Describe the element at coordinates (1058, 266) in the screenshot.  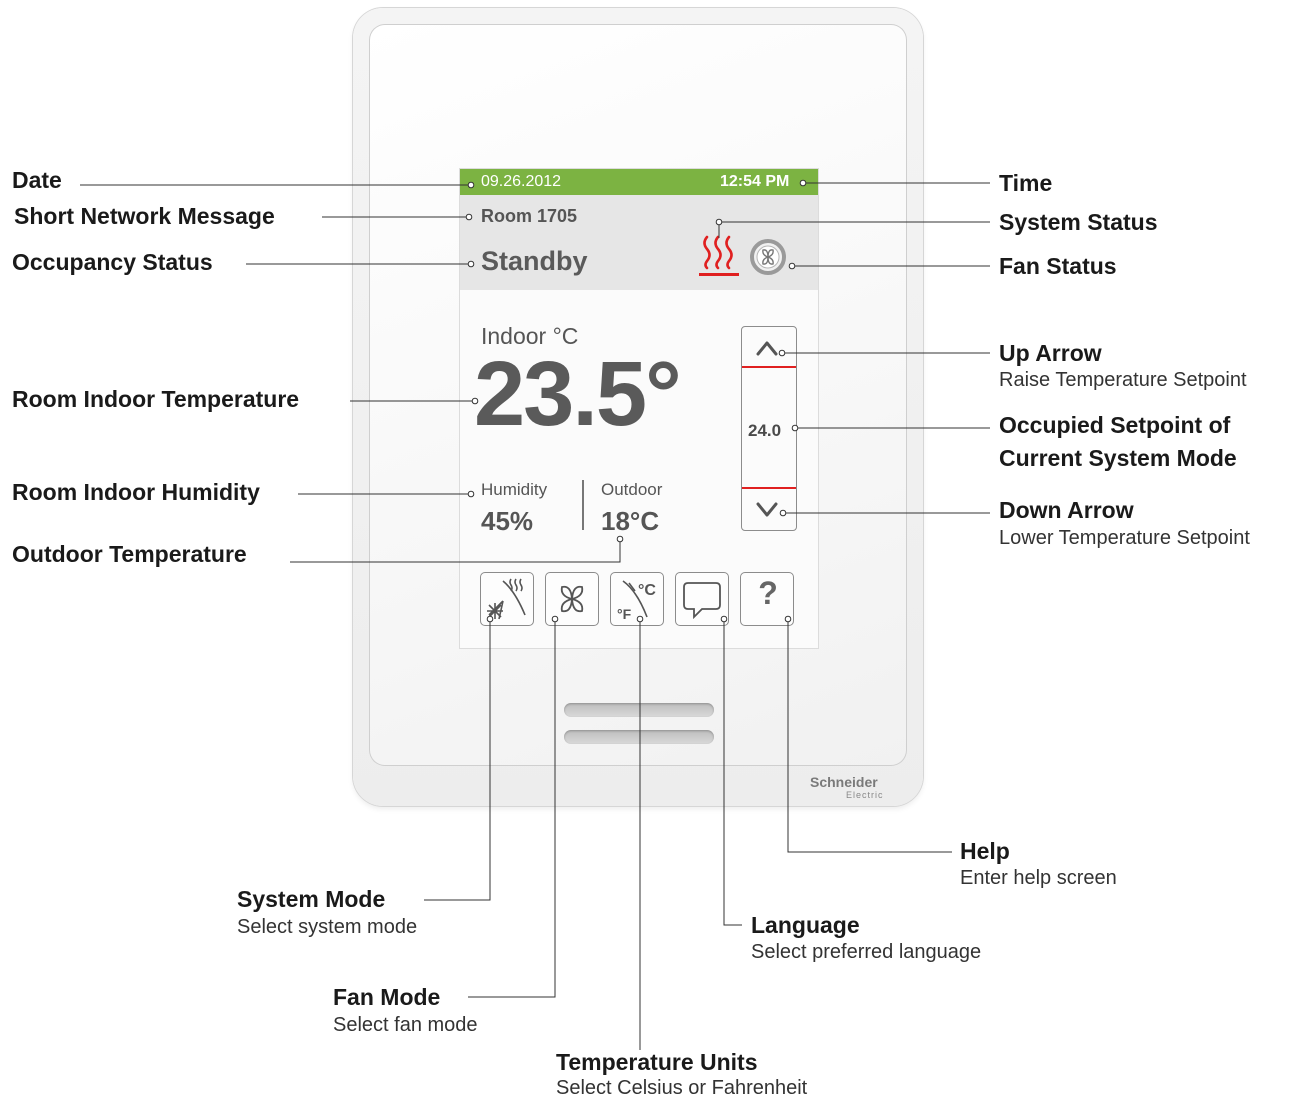
I see `label-fan-status: Fan Status` at that location.